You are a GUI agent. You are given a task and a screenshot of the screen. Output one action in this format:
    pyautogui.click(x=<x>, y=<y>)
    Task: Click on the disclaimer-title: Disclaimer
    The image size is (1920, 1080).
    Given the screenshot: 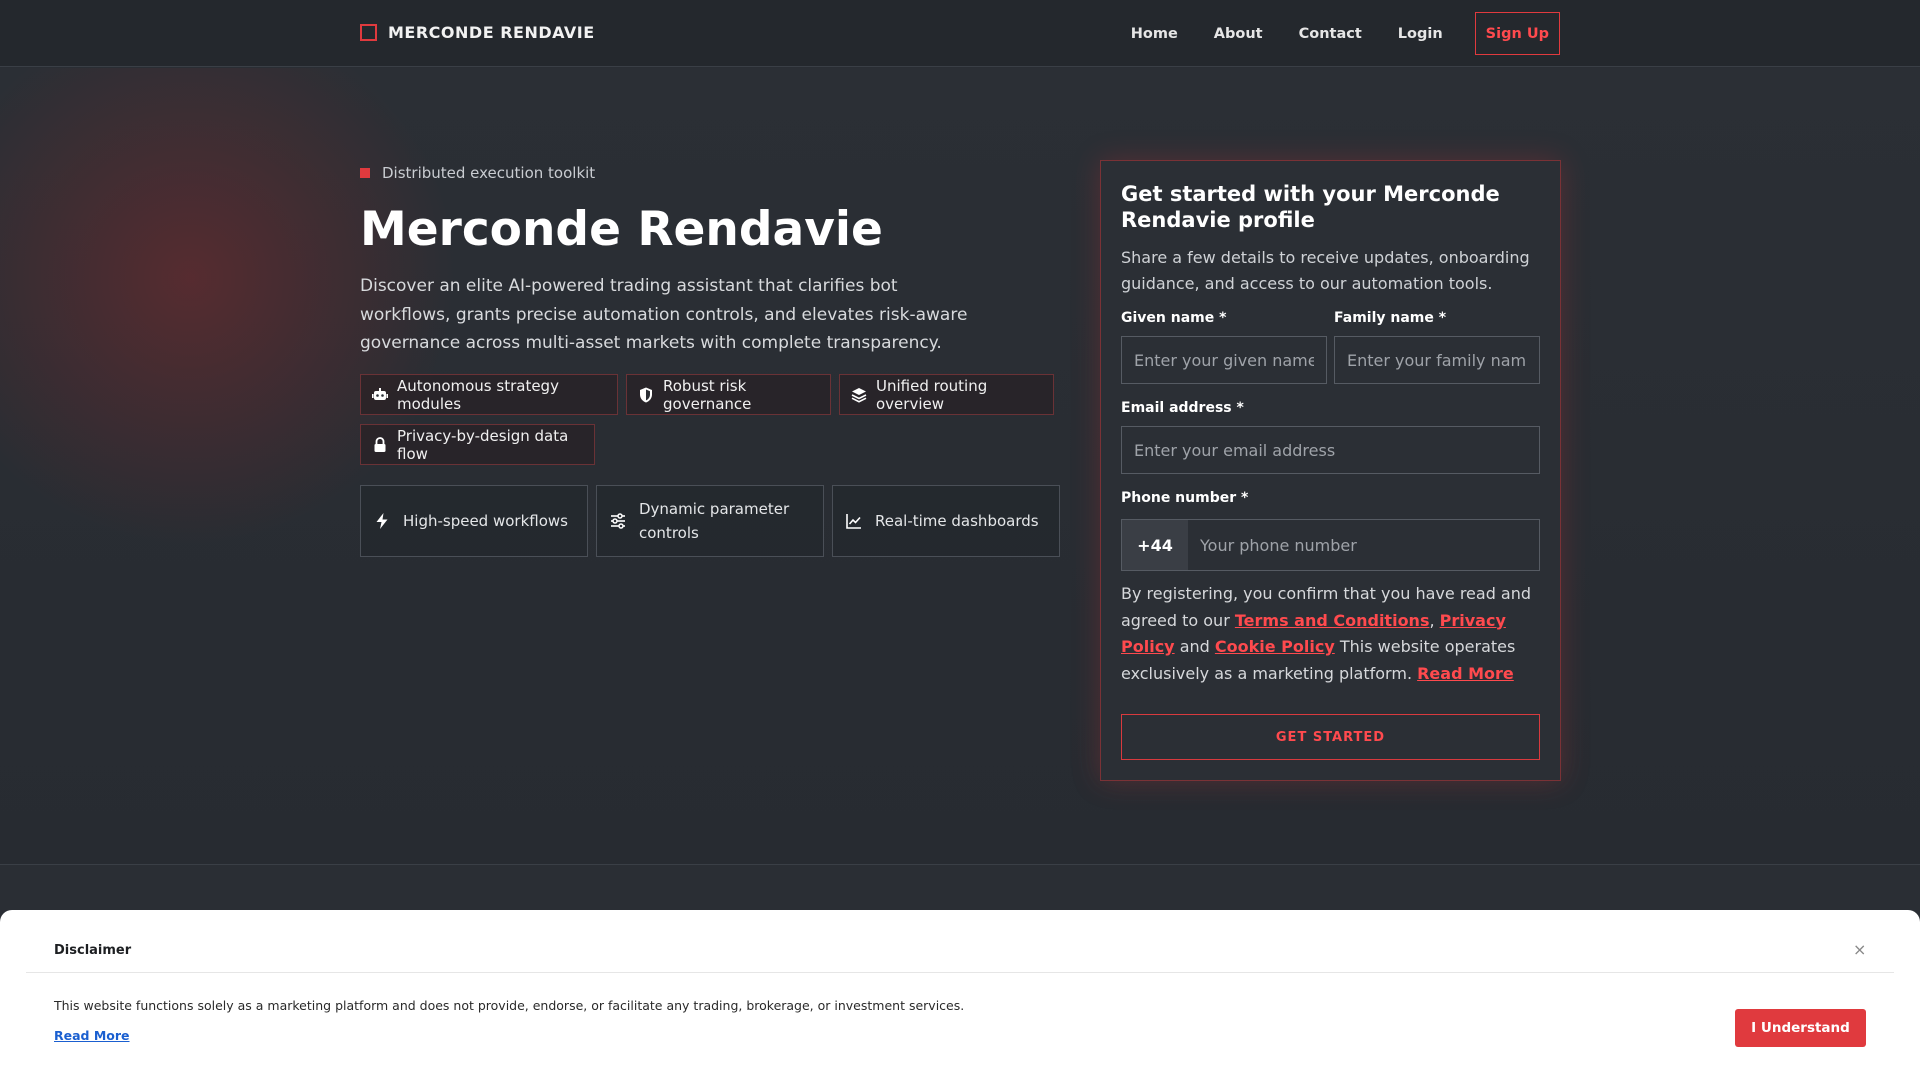 What is the action you would take?
    pyautogui.click(x=93, y=950)
    